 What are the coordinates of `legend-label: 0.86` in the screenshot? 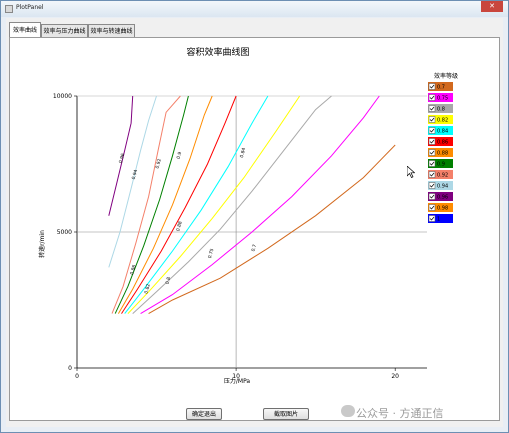 It's located at (442, 142).